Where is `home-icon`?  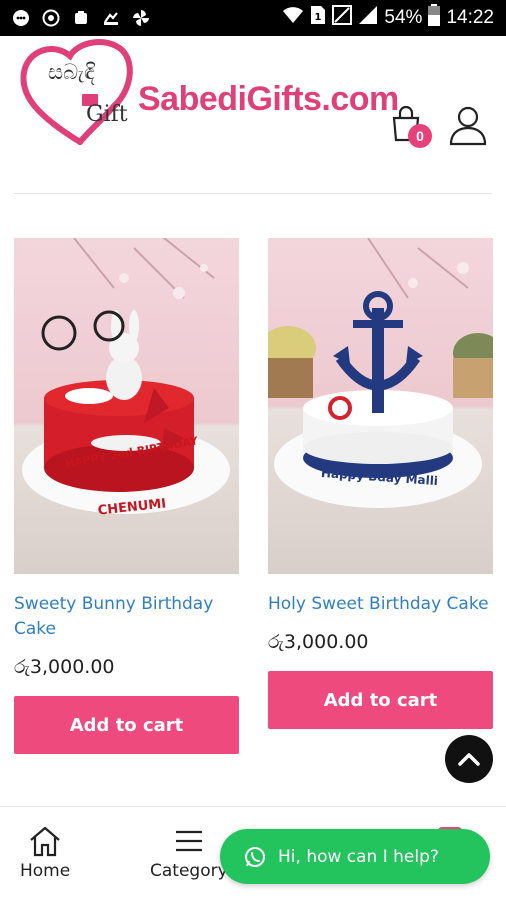
home-icon is located at coordinates (45, 841).